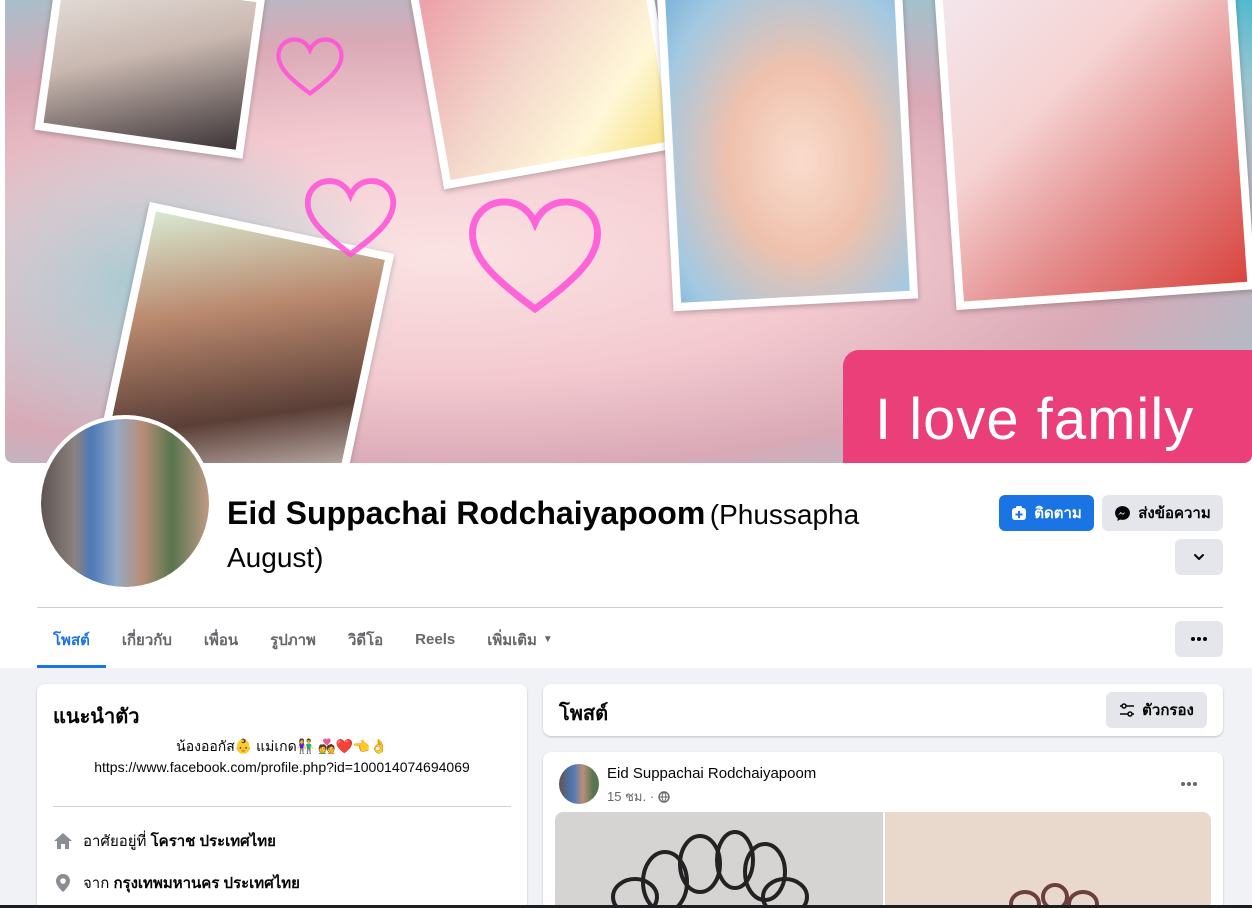  I want to click on intro-divider, so click(282, 806).